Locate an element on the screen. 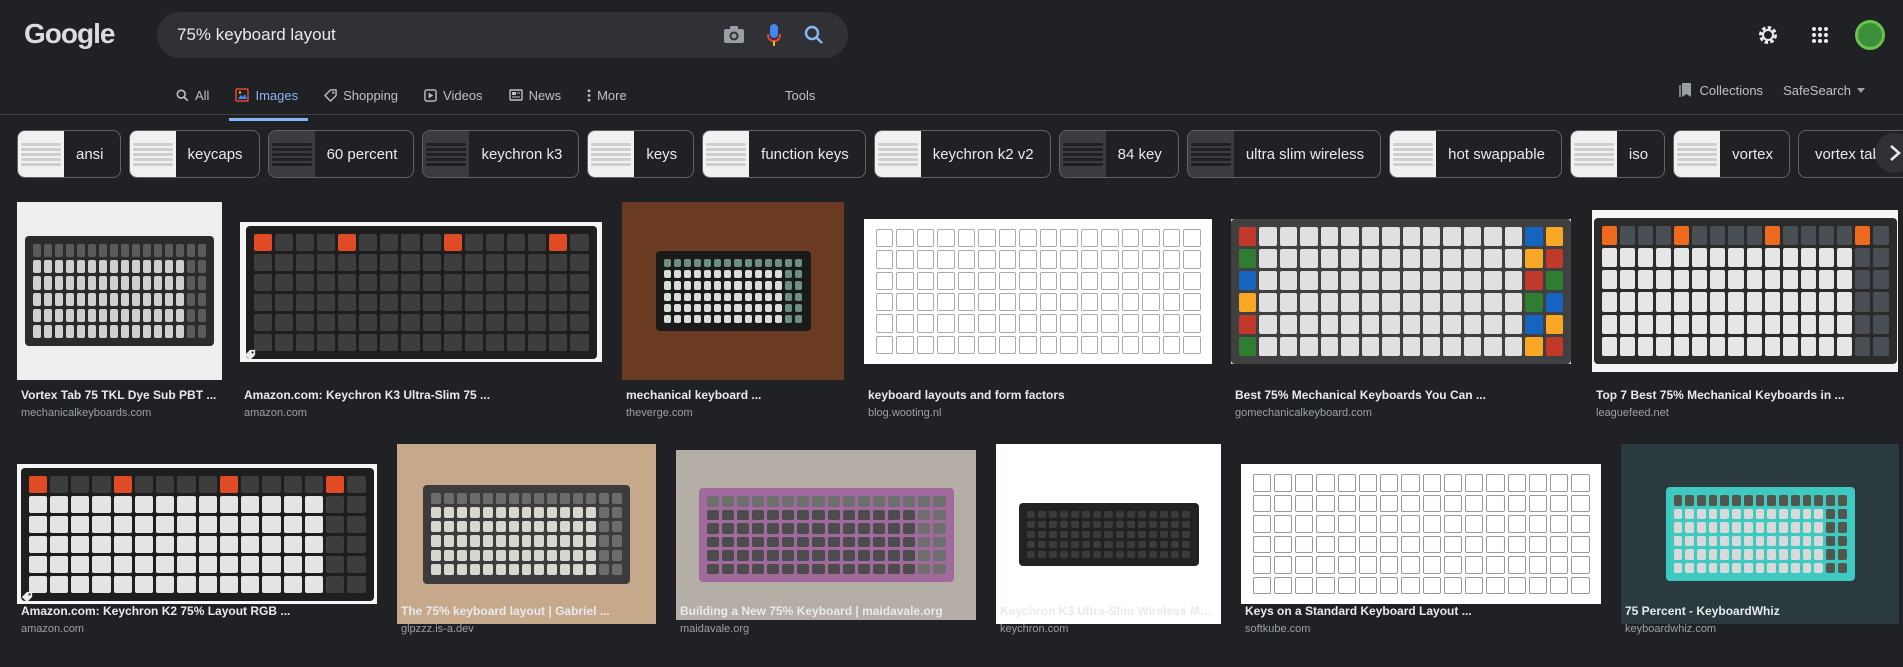  filter-chip: hot swappable is located at coordinates (1475, 154).